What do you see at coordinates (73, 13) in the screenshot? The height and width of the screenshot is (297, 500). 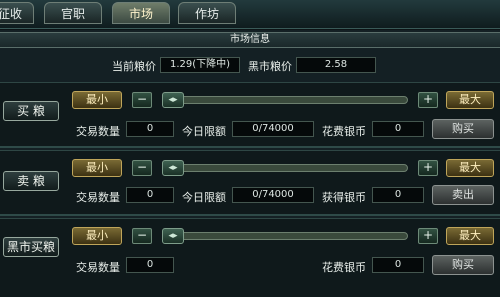 I see `tab-official: 官职` at bounding box center [73, 13].